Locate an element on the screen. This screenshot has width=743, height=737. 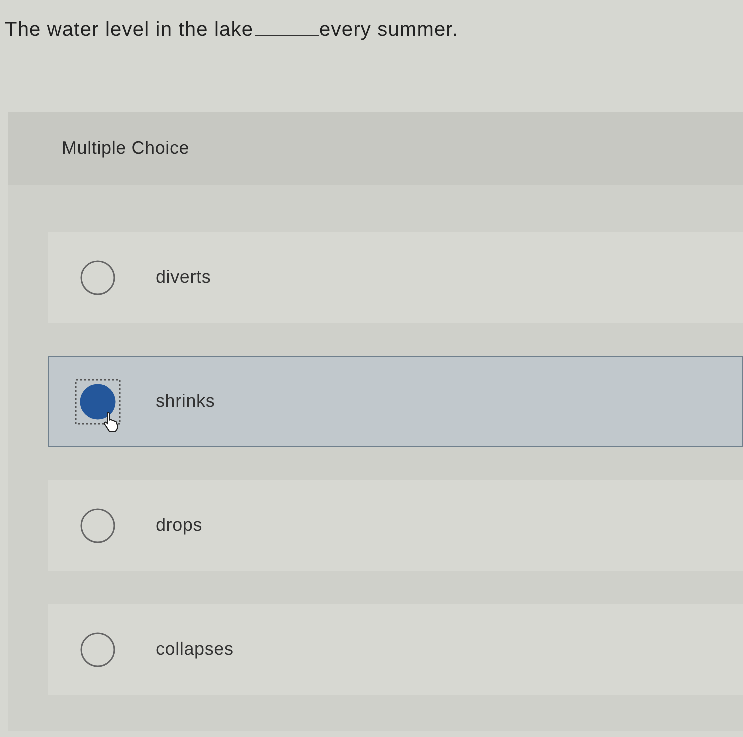
hand-cursor-icon is located at coordinates (112, 421).